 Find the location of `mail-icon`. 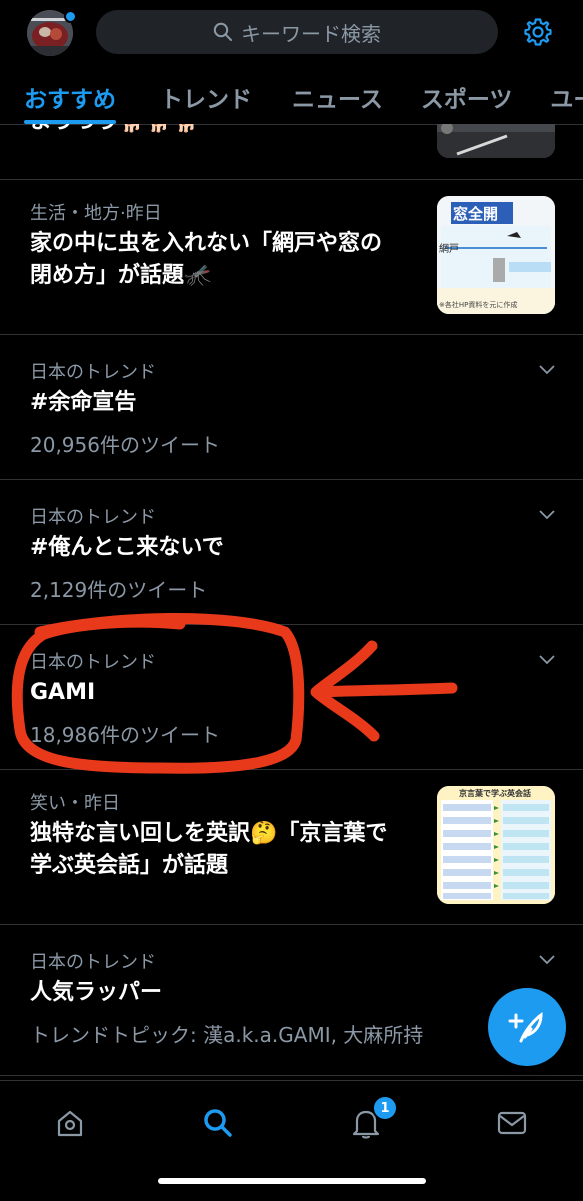

mail-icon is located at coordinates (512, 1123).